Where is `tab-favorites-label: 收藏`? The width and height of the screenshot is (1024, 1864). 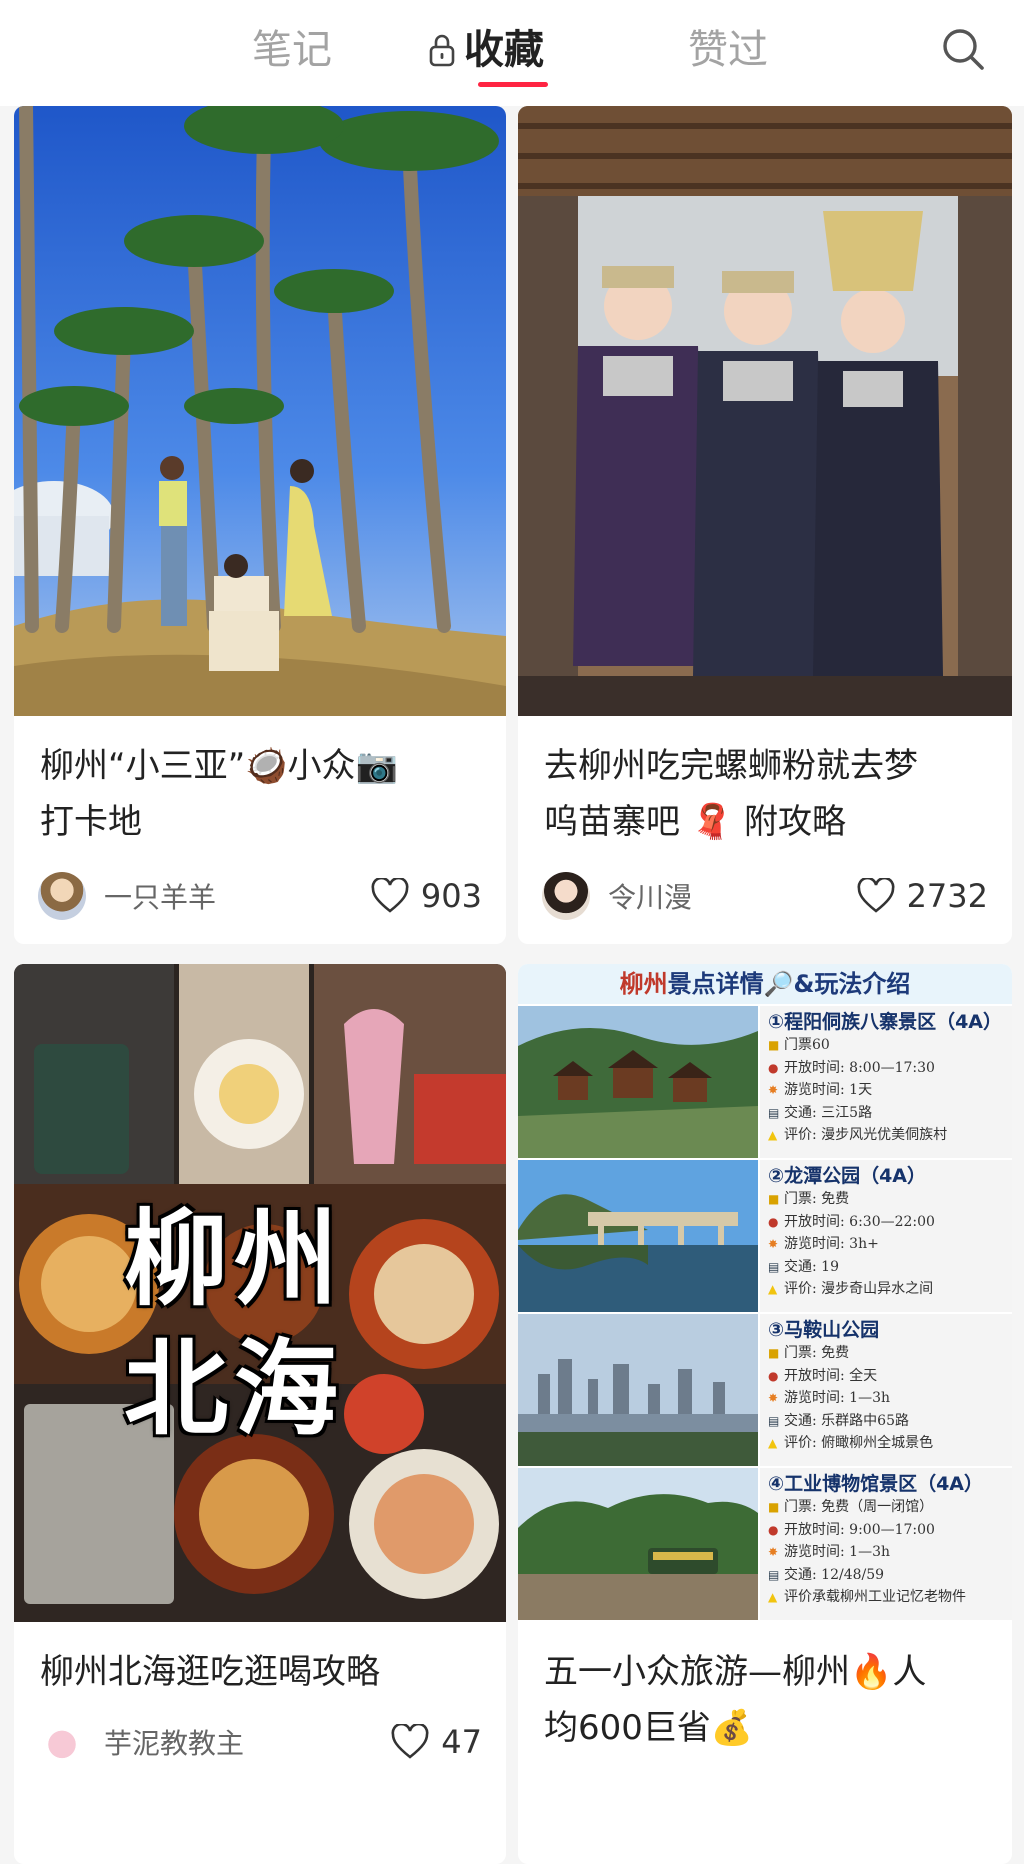 tab-favorites-label: 收藏 is located at coordinates (504, 50).